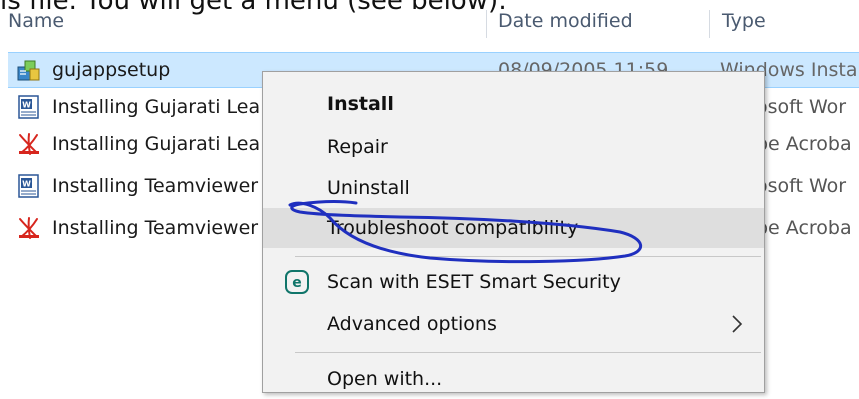 The width and height of the screenshot is (859, 399). Describe the element at coordinates (368, 188) in the screenshot. I see `menu-item-label: Uninstall` at that location.